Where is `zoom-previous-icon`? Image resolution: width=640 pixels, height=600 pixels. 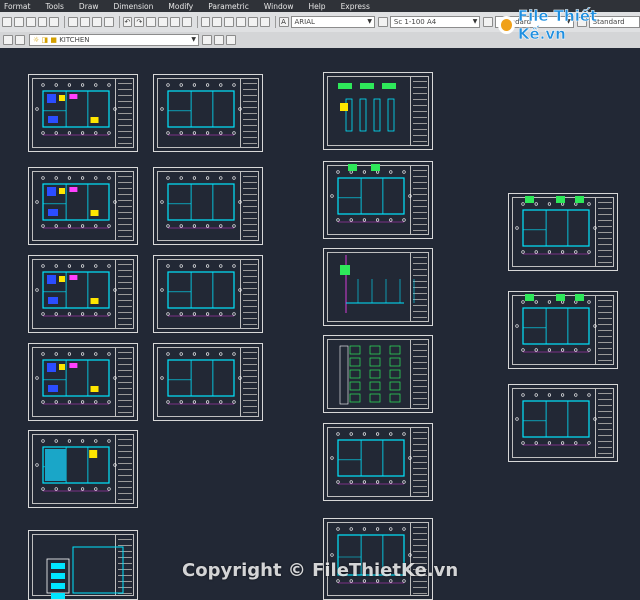
zoom-previous-icon is located at coordinates (186, 22).